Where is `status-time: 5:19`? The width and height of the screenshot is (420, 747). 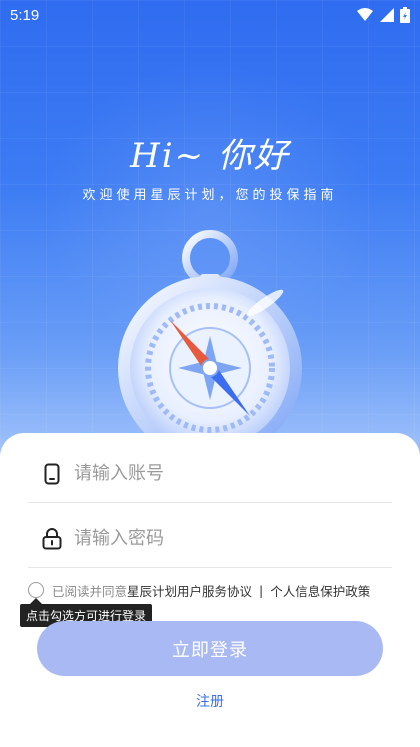 status-time: 5:19 is located at coordinates (25, 15).